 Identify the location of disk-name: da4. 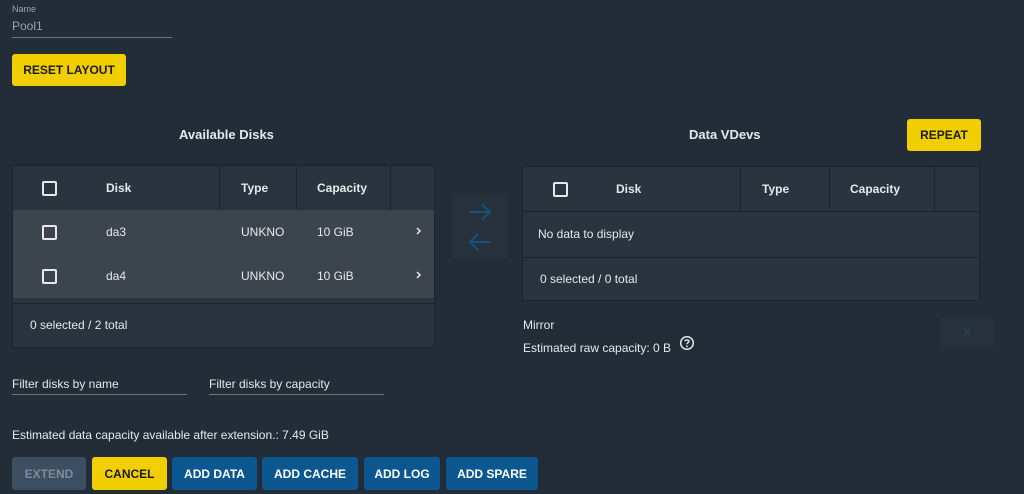
(116, 276).